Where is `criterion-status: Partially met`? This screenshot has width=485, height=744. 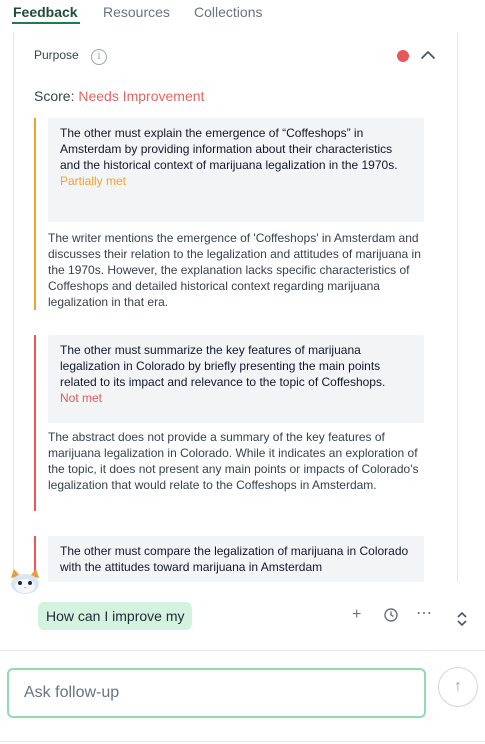 criterion-status: Partially met is located at coordinates (93, 181).